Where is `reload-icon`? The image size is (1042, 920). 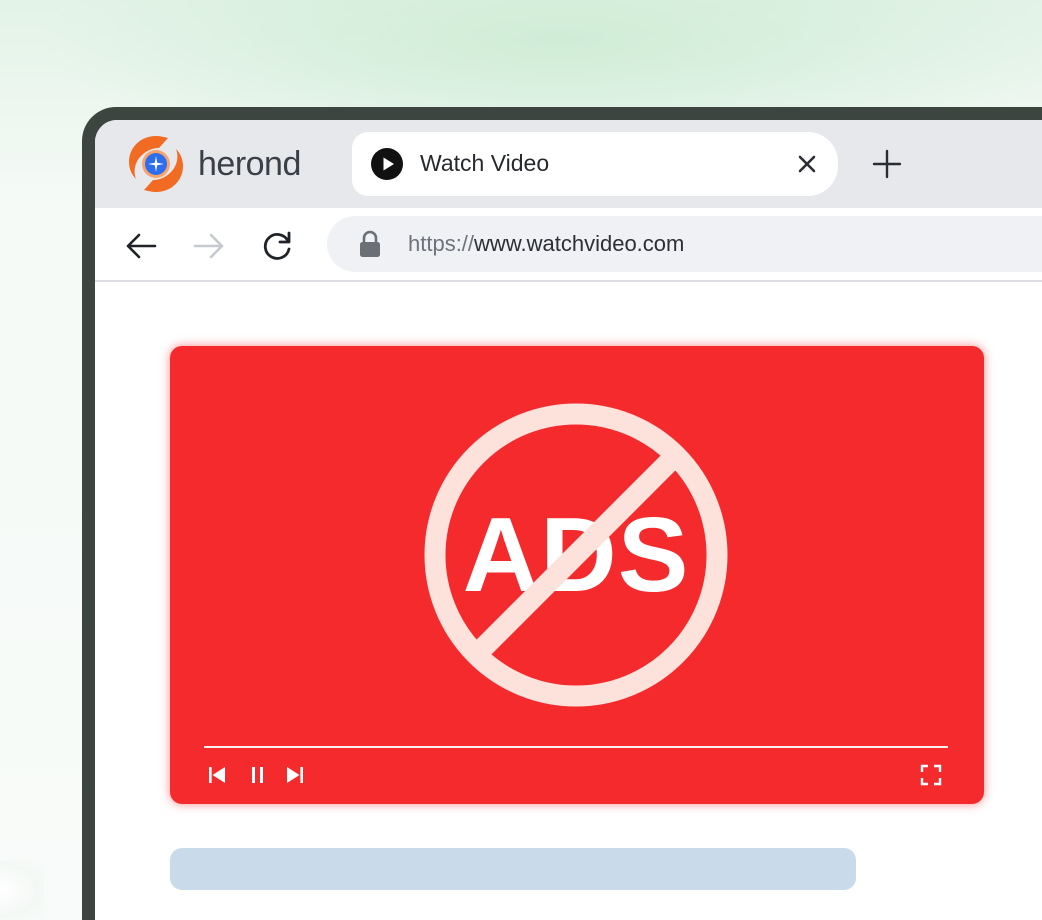
reload-icon is located at coordinates (277, 246).